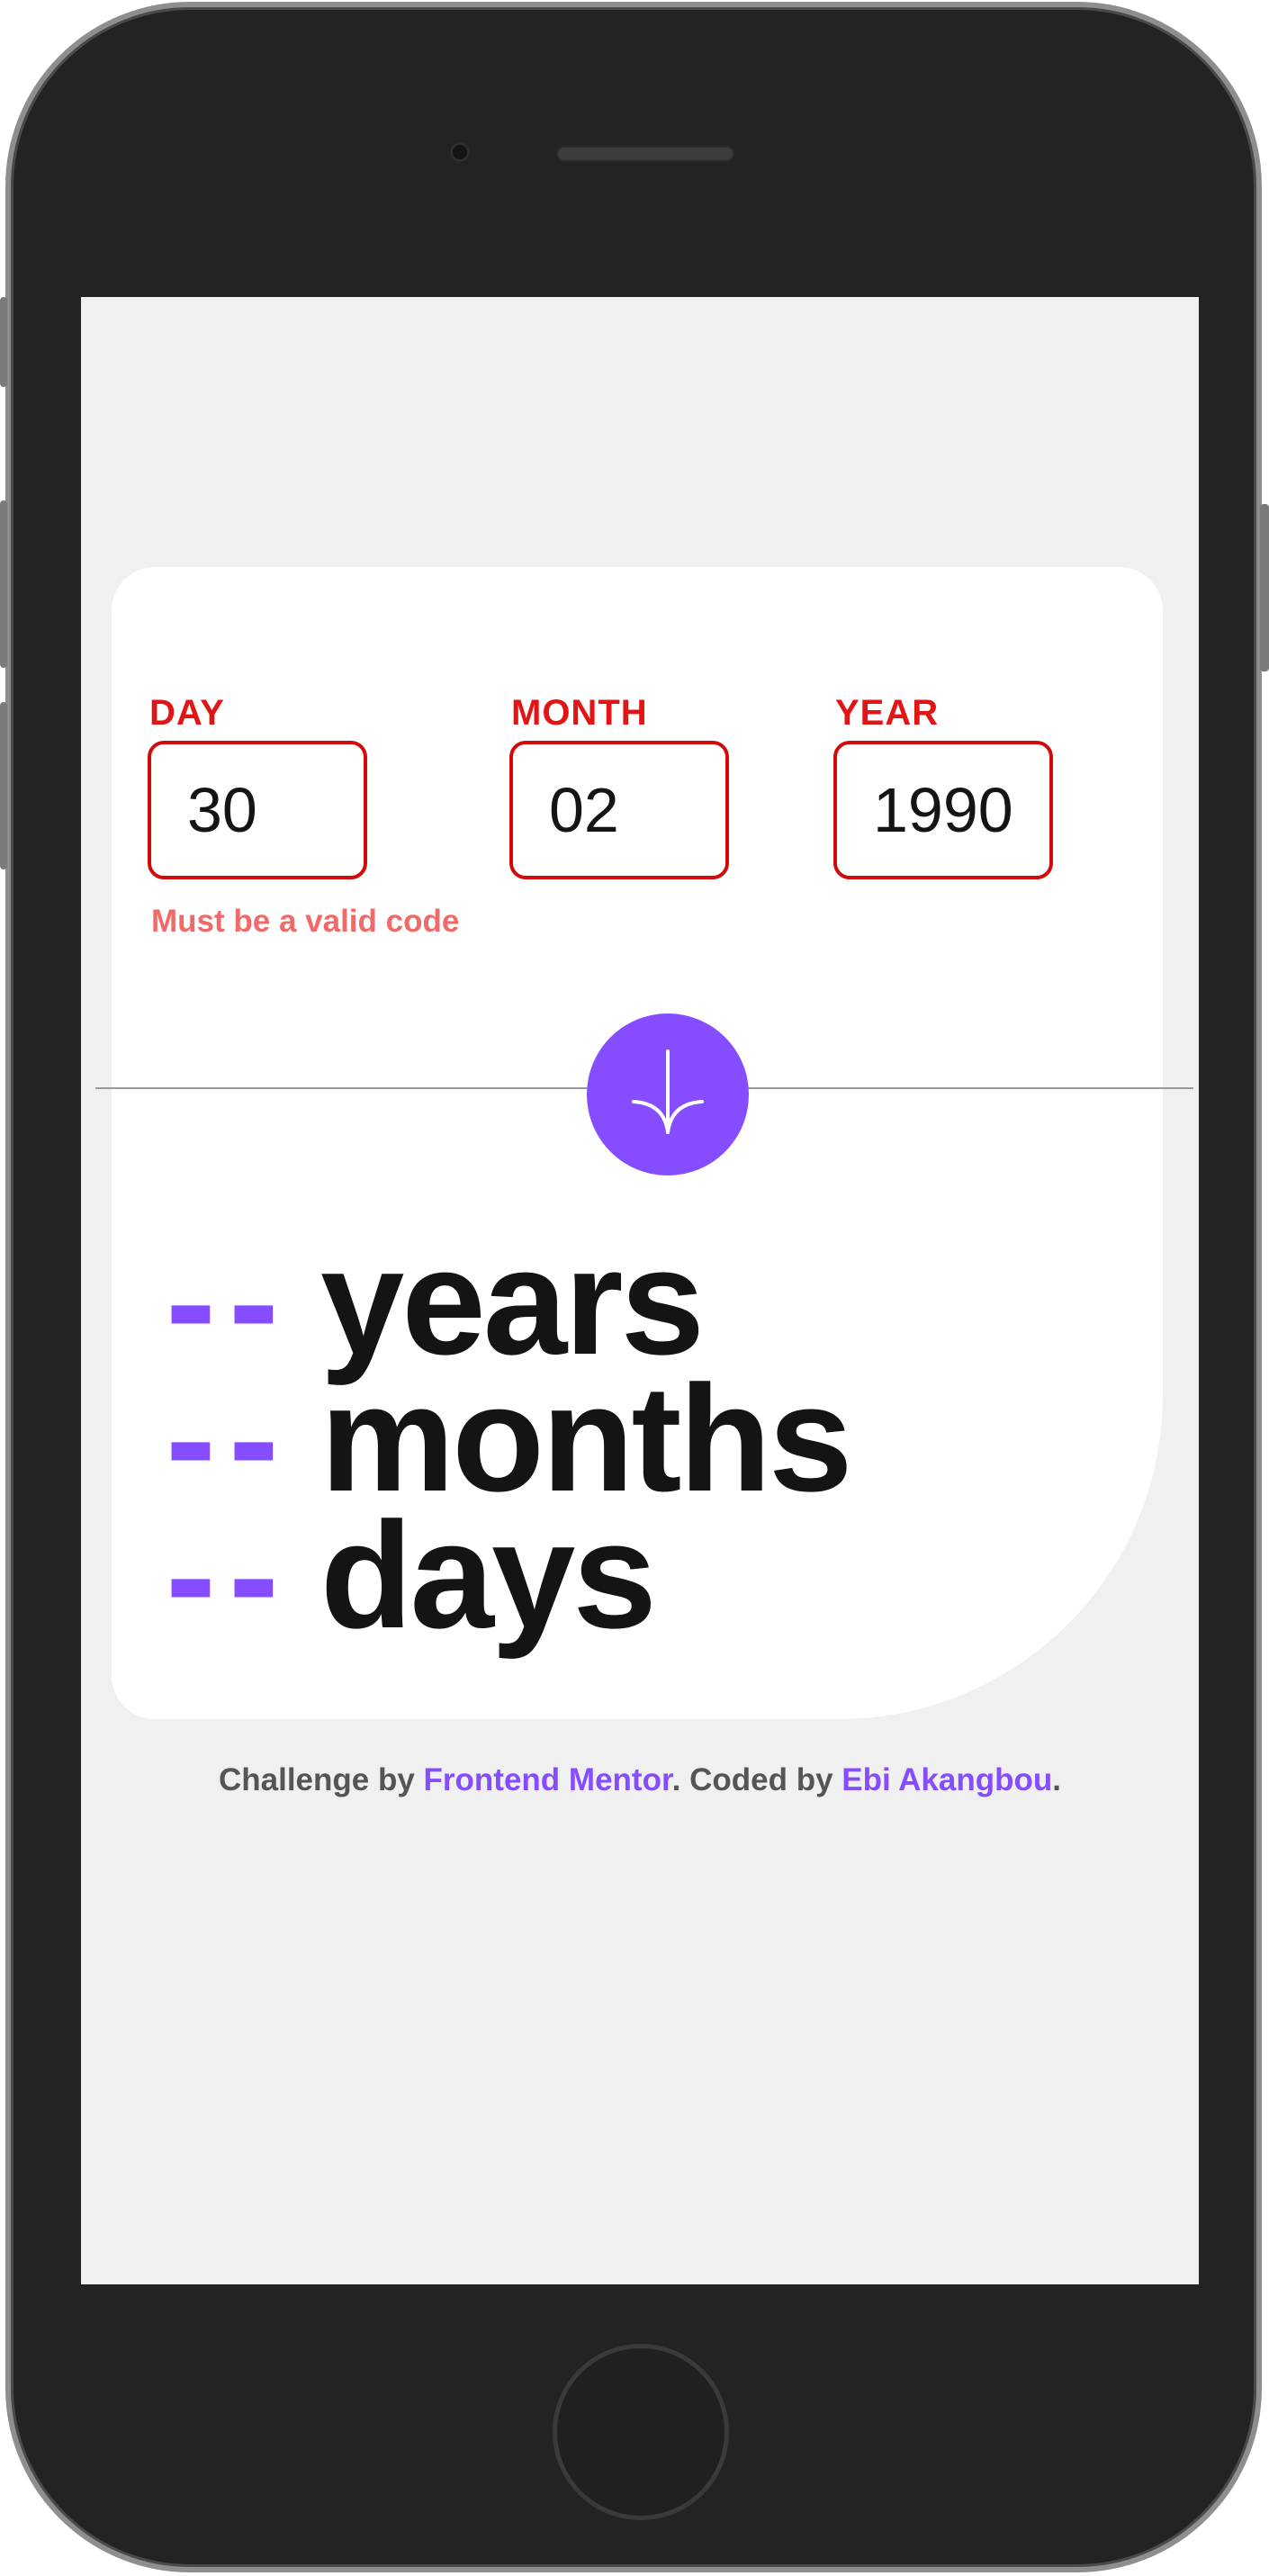 Image resolution: width=1269 pixels, height=2576 pixels. Describe the element at coordinates (4, 342) in the screenshot. I see `mute-switch` at that location.